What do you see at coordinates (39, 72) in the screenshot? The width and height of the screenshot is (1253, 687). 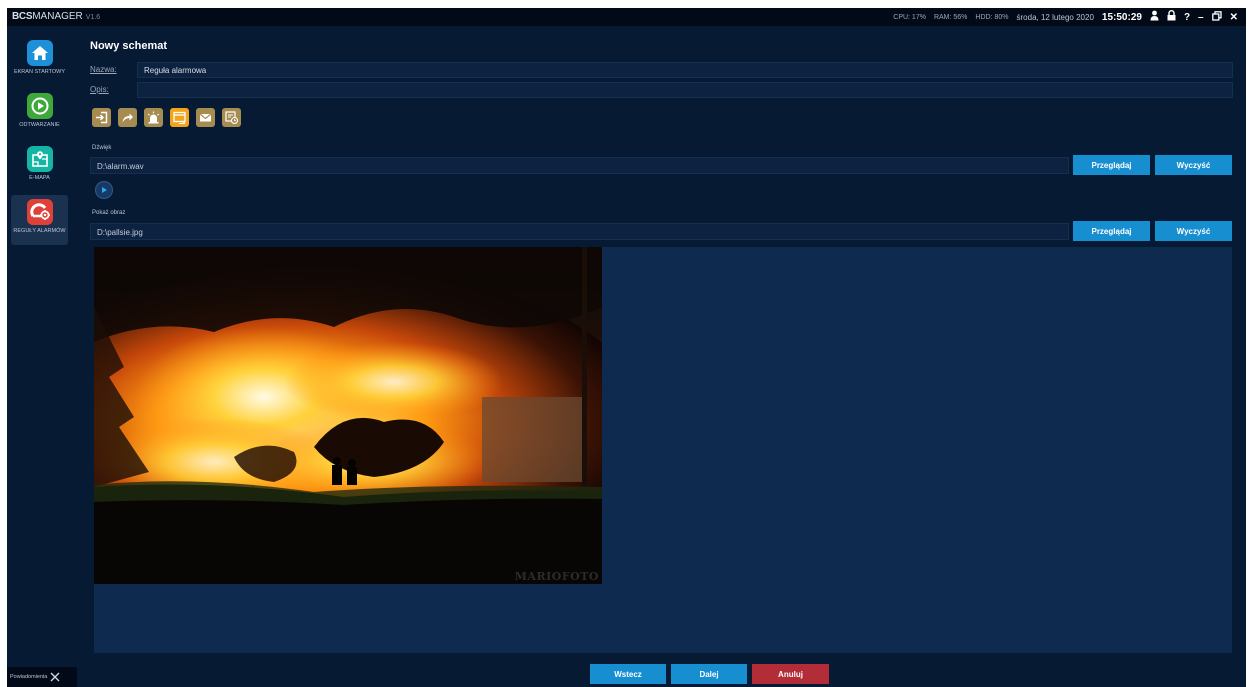 I see `sidebar-item-label: EKRAN STARTOWY` at bounding box center [39, 72].